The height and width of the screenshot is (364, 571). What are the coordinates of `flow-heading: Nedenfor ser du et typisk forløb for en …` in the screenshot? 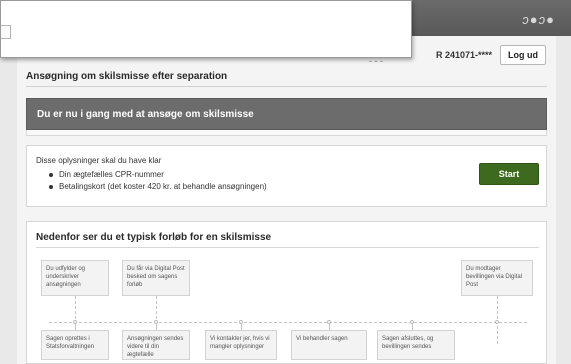 It's located at (154, 237).